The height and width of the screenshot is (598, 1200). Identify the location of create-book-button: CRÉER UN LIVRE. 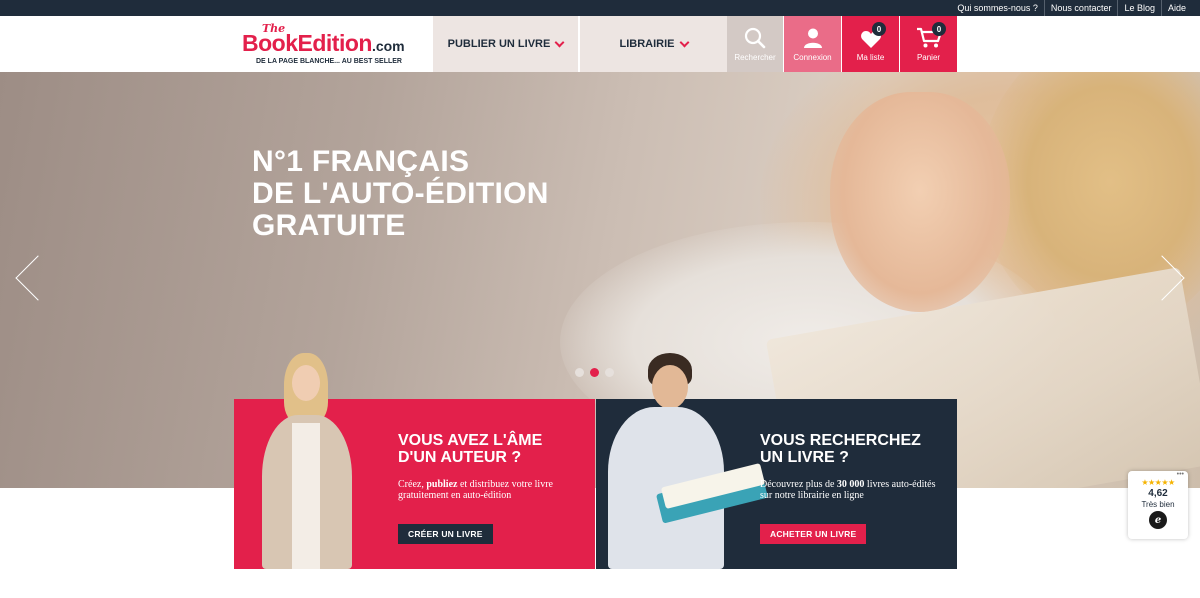
(445, 534).